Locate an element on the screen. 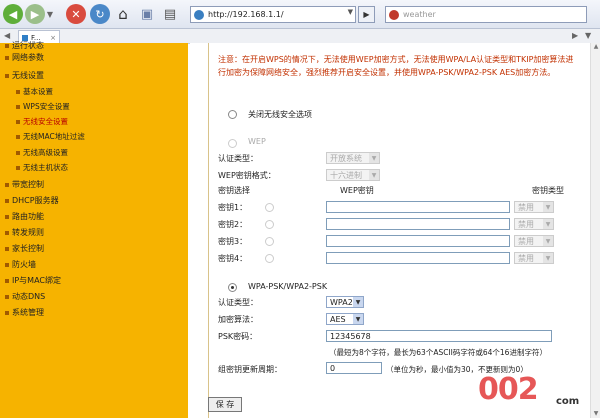  refresh-icon: ↻ is located at coordinates (100, 14).